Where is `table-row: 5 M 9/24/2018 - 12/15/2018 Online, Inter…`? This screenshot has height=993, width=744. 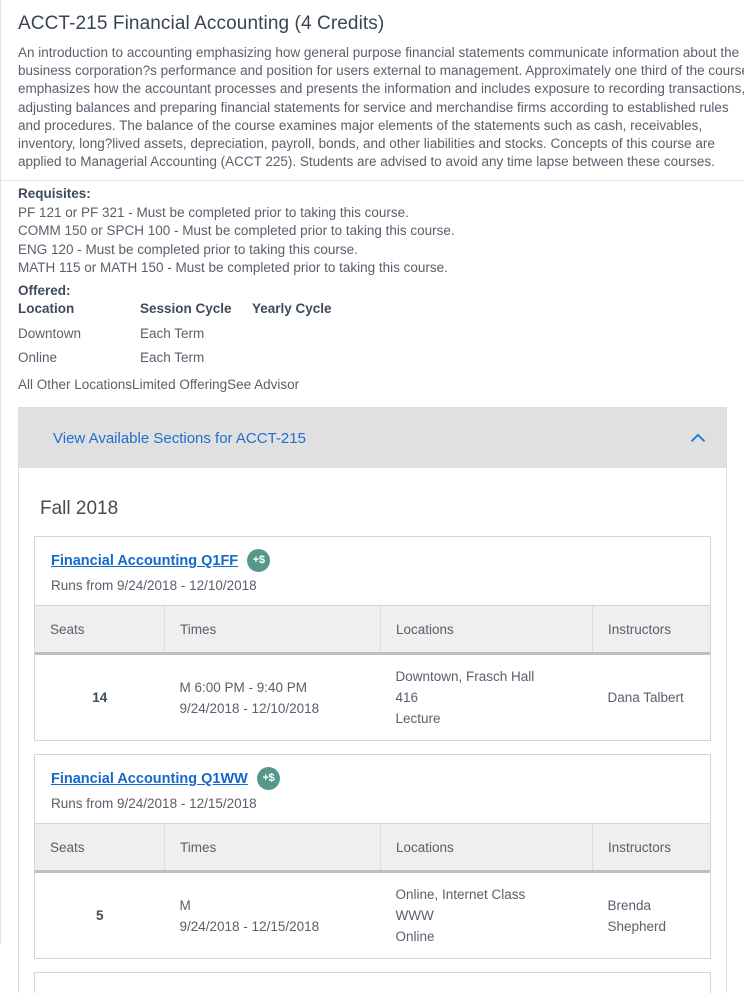 table-row: 5 M 9/24/2018 - 12/15/2018 Online, Inter… is located at coordinates (372, 915).